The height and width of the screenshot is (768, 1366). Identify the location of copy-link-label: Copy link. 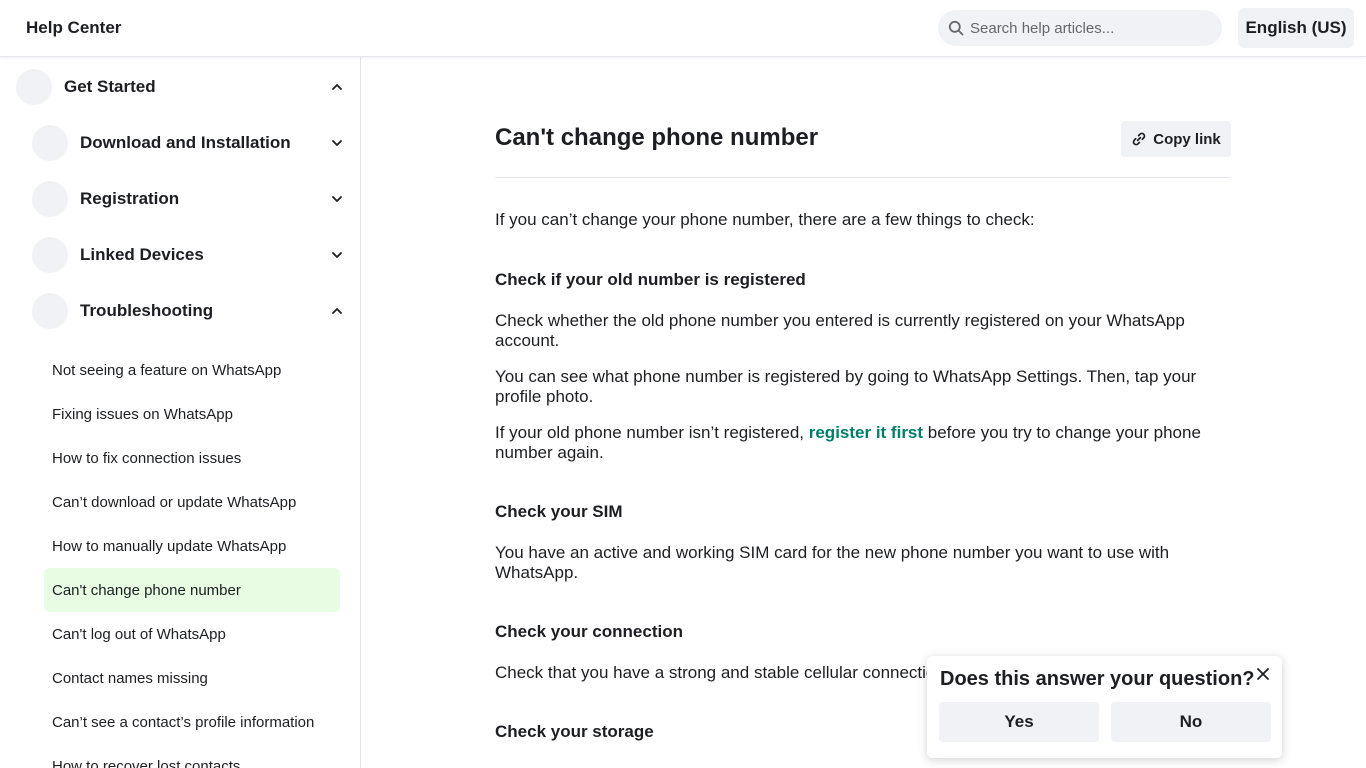
(1187, 139).